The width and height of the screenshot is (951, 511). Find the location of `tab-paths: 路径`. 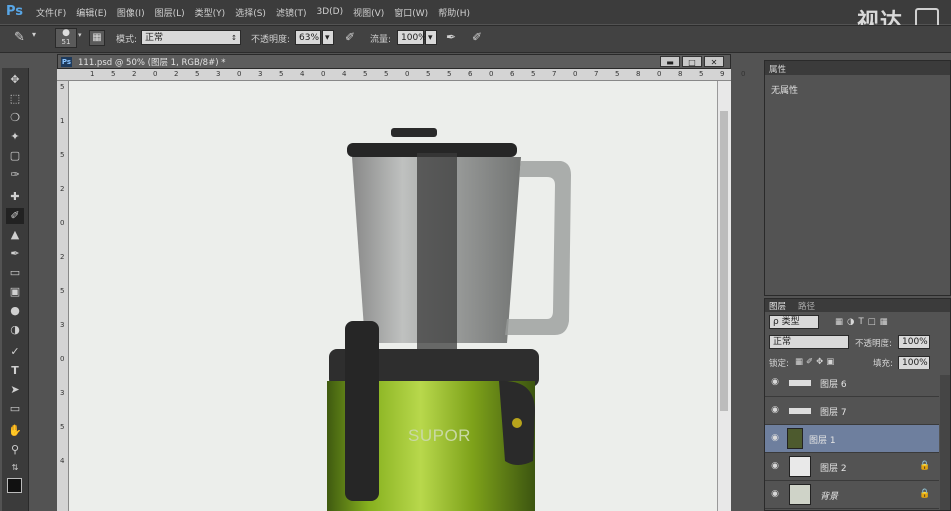

tab-paths: 路径 is located at coordinates (806, 306).